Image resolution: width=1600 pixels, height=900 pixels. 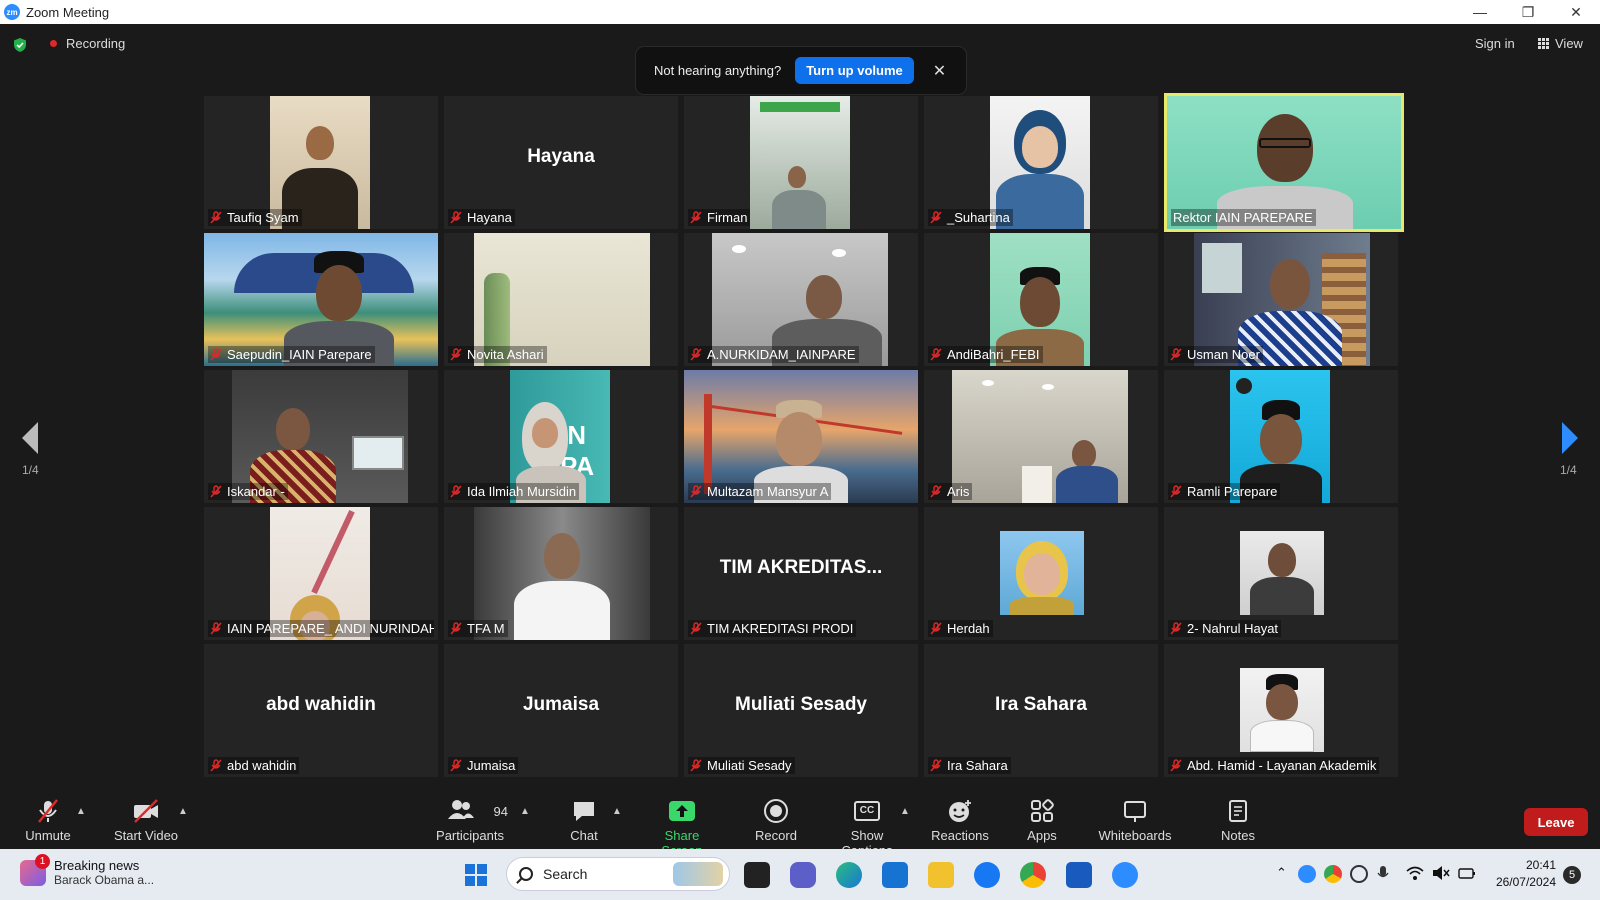 What do you see at coordinates (801, 573) in the screenshot?
I see `participant-tile: TIM AKREDITAS... TIM AKREDITASI PRODI` at bounding box center [801, 573].